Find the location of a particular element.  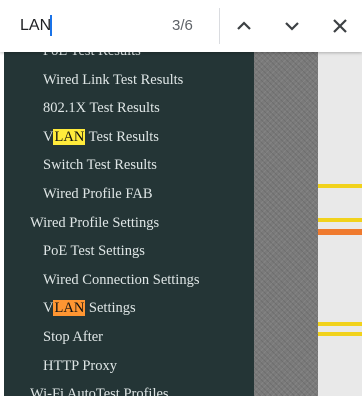

text-caret is located at coordinates (51, 25).